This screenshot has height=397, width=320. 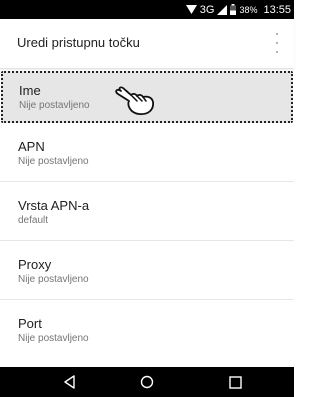 What do you see at coordinates (31, 146) in the screenshot?
I see `pref-title: APN` at bounding box center [31, 146].